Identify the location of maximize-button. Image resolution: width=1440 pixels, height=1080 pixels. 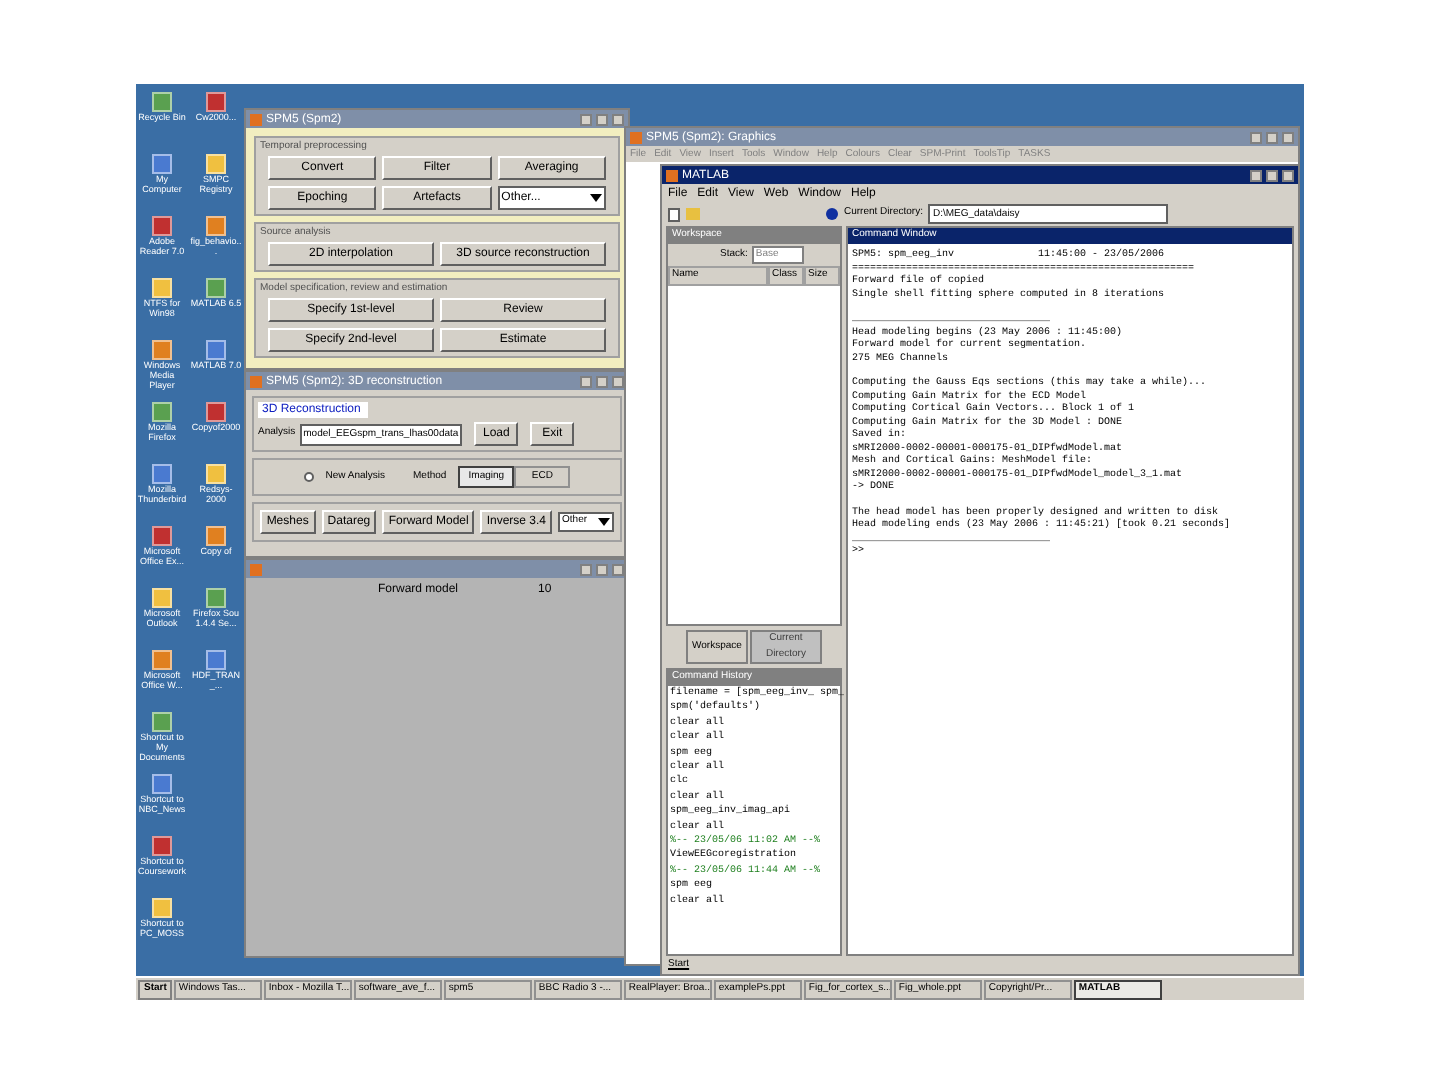
(1272, 175).